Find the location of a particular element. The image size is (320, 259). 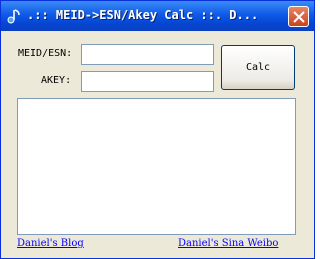

meid-label: MEID/ESN: is located at coordinates (45, 53).